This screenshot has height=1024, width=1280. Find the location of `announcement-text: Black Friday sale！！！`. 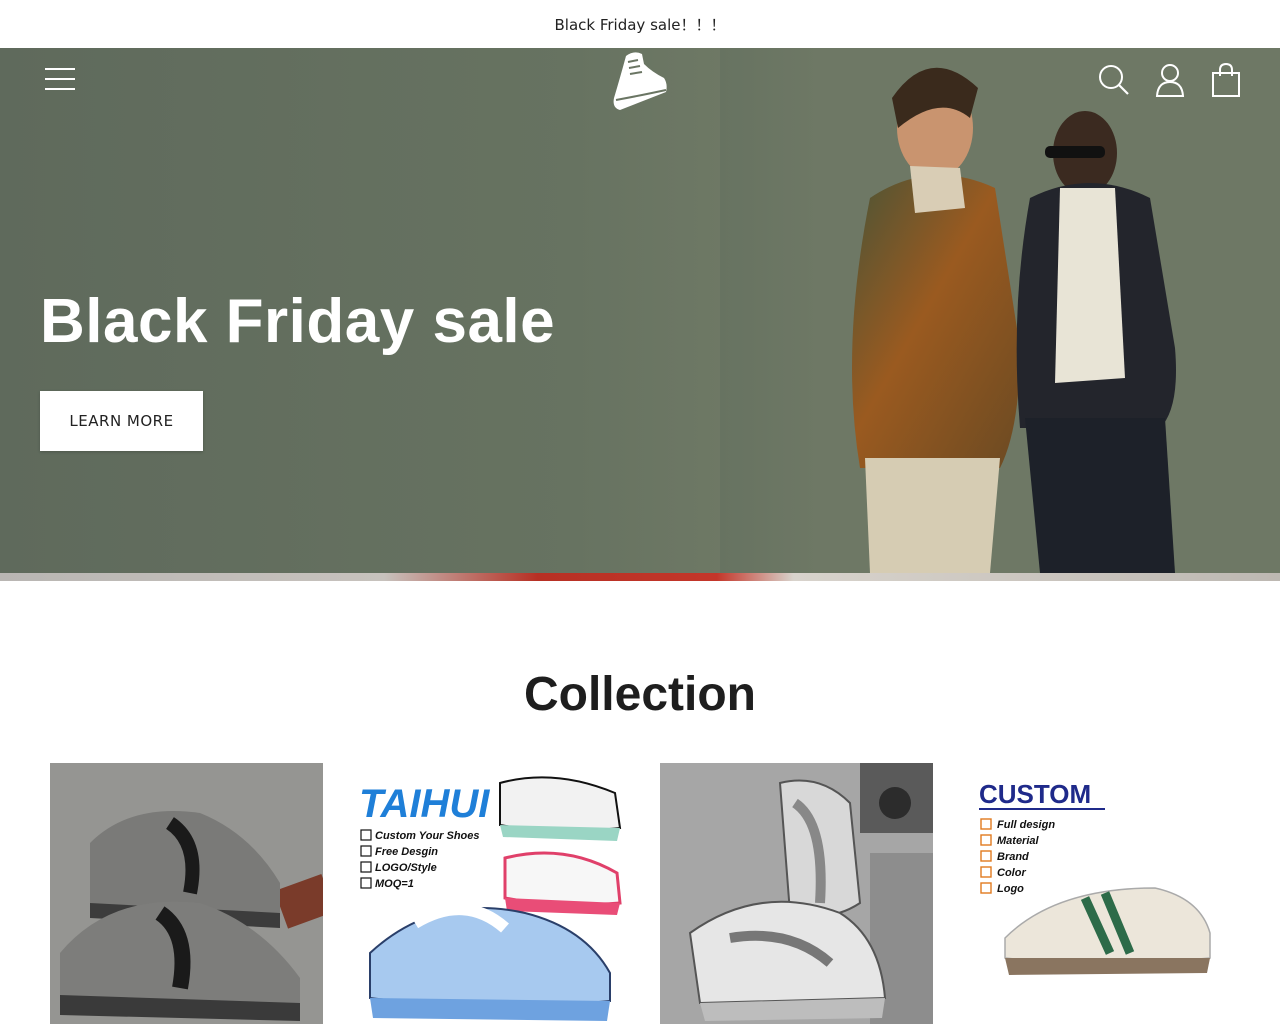

announcement-text: Black Friday sale！！！ is located at coordinates (640, 24).